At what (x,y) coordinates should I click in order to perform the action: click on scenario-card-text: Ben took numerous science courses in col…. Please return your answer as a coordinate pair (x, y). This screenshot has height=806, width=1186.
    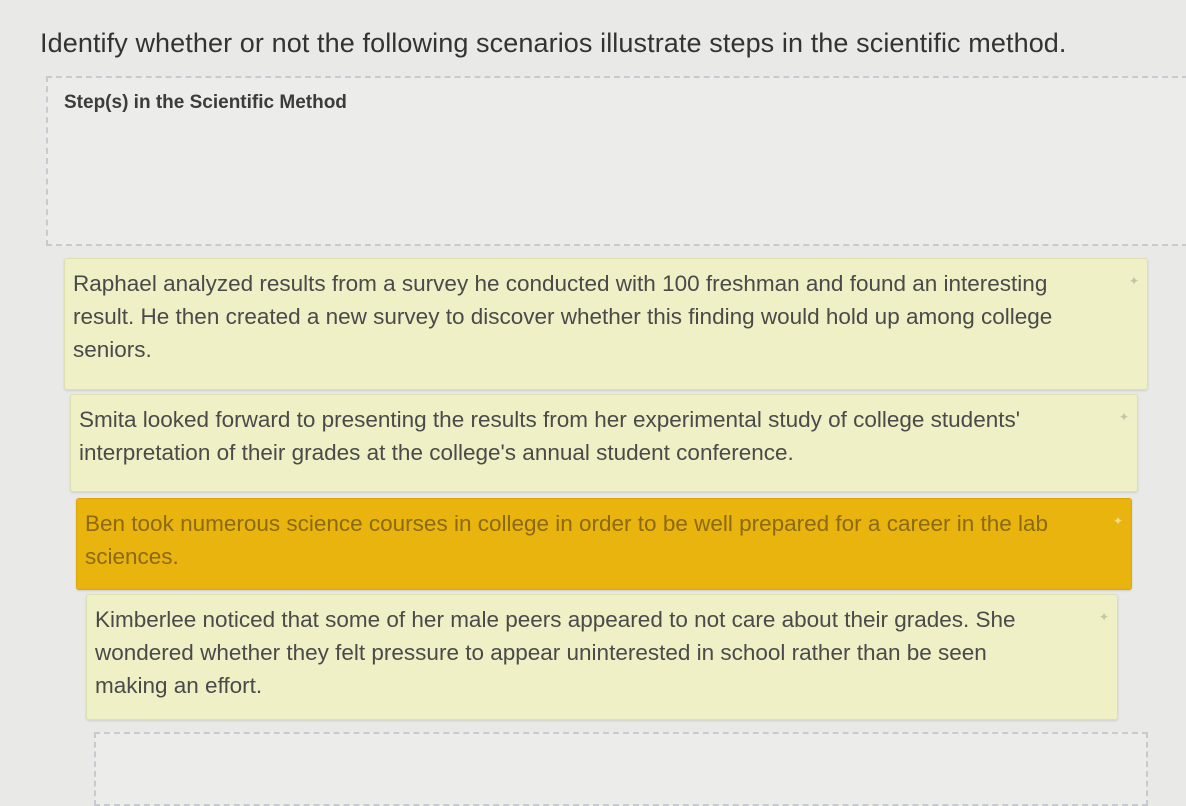
    Looking at the image, I should click on (567, 540).